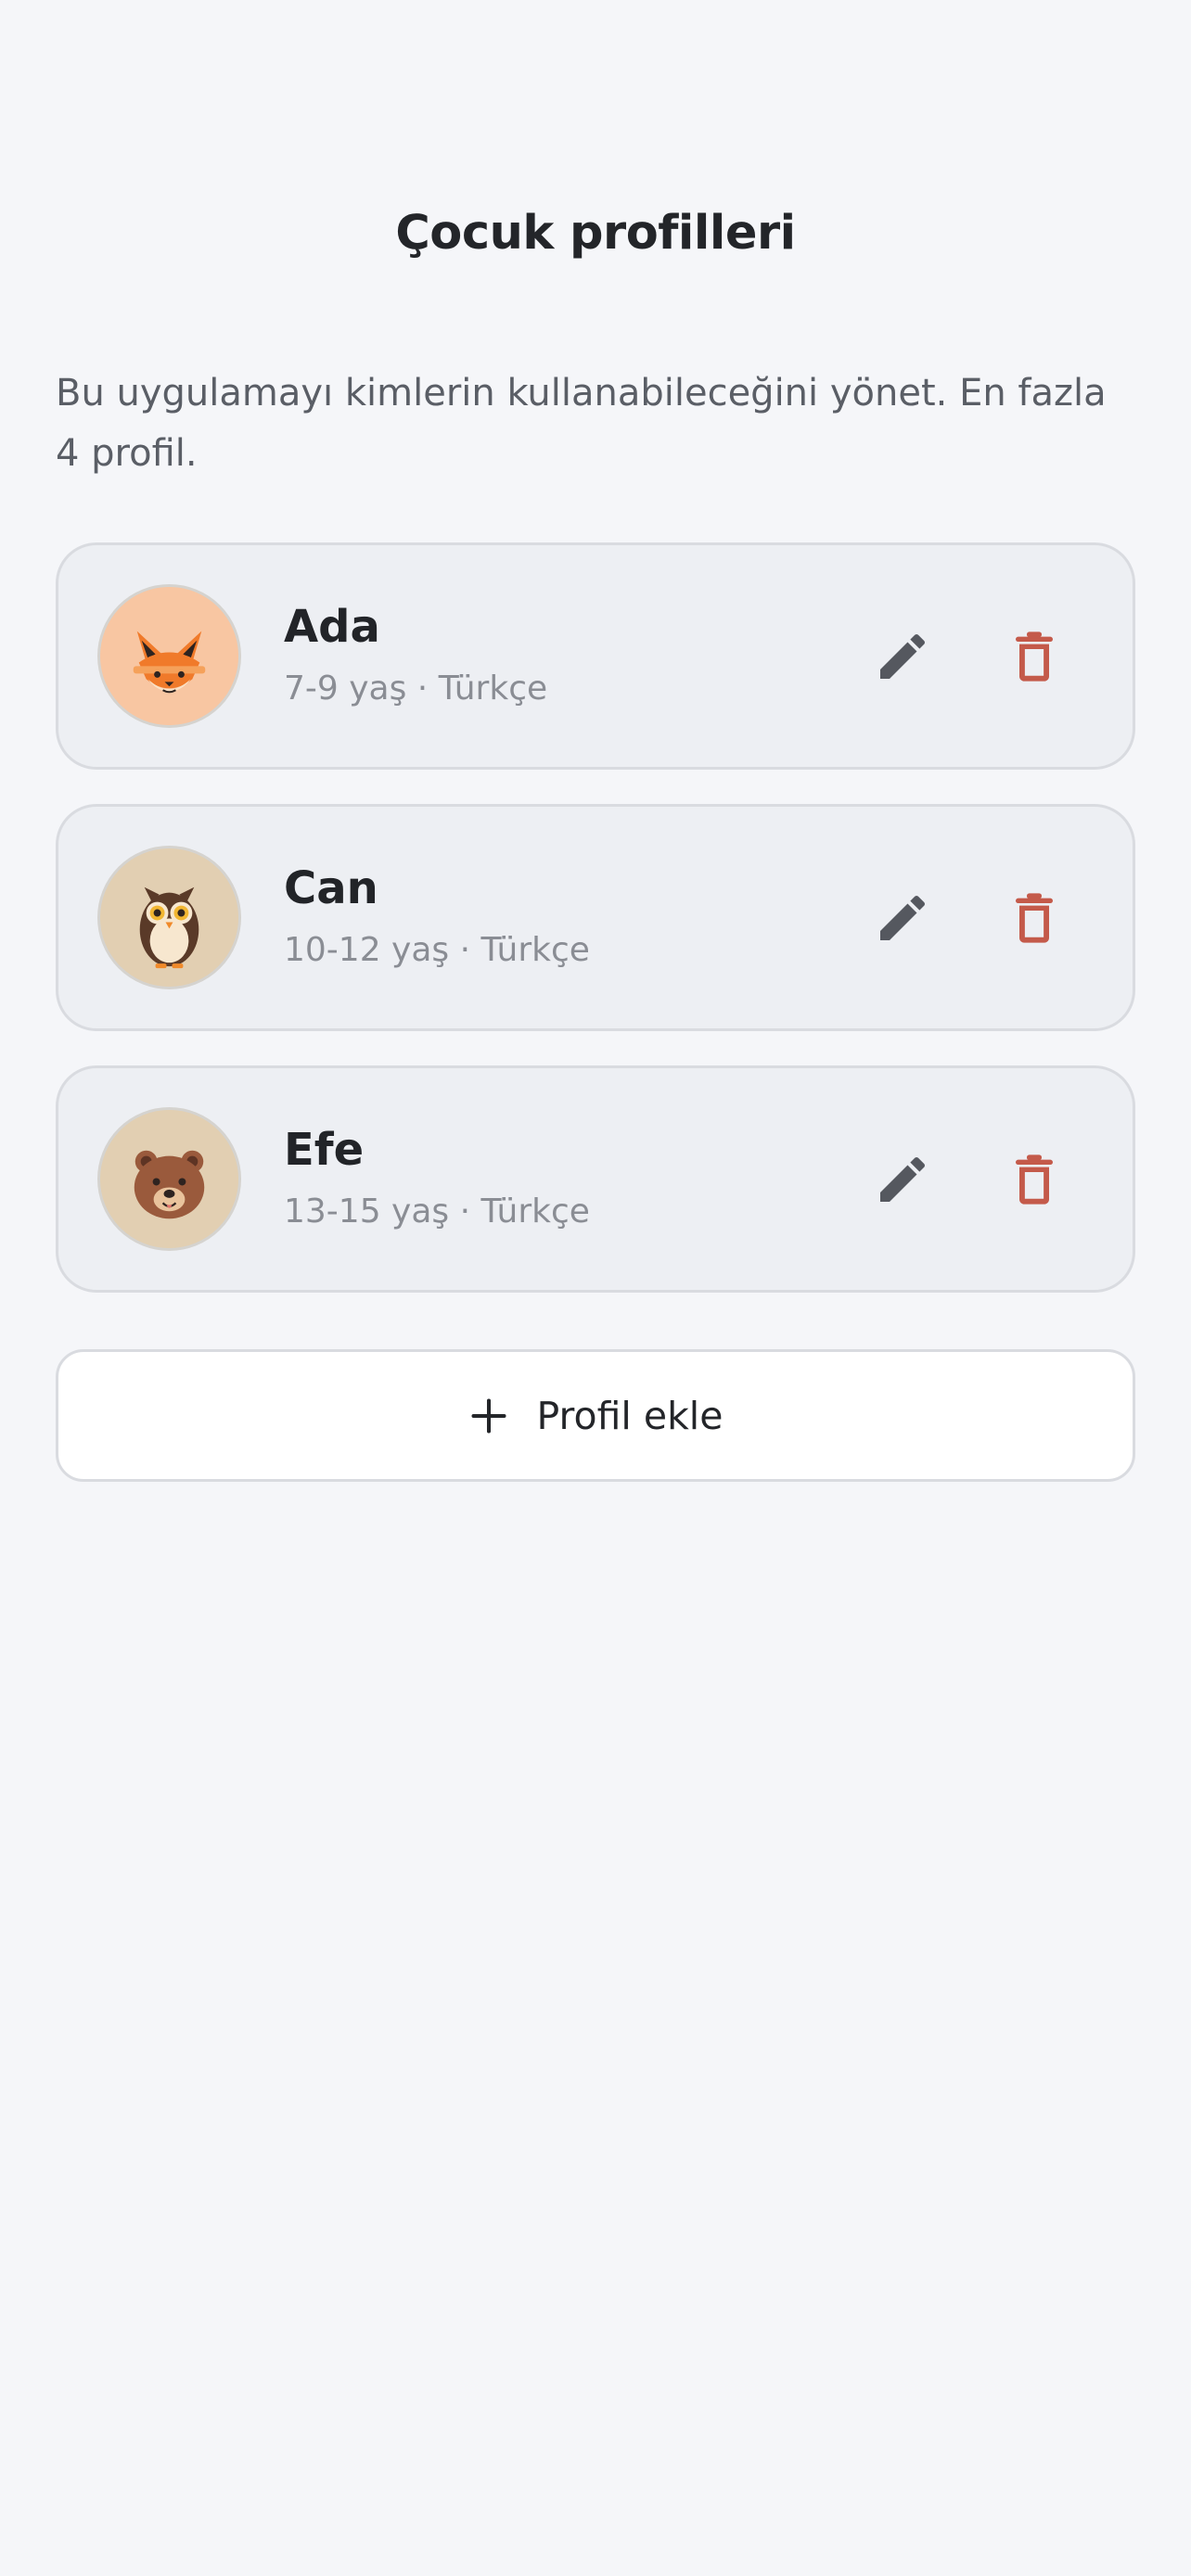 The width and height of the screenshot is (1191, 2576). Describe the element at coordinates (332, 627) in the screenshot. I see `profile-name: Ada` at that location.